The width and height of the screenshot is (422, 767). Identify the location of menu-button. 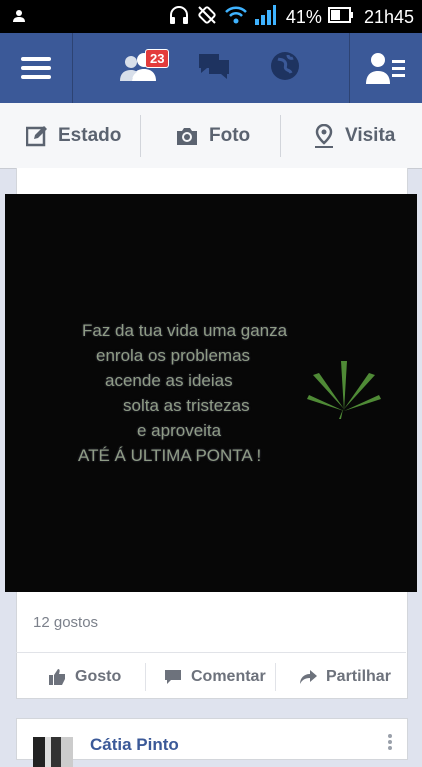
(36, 68).